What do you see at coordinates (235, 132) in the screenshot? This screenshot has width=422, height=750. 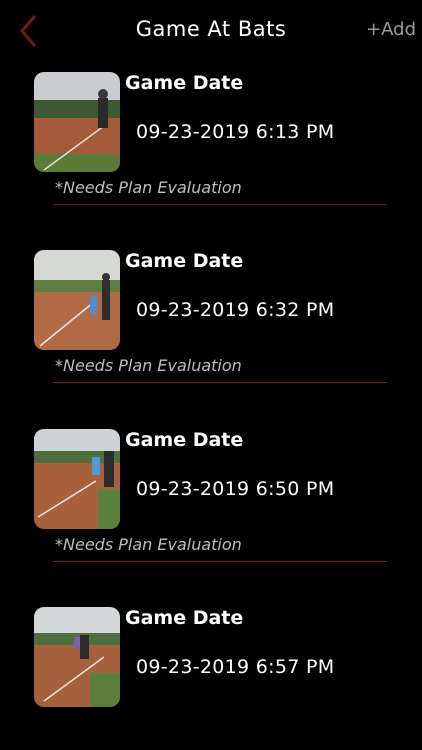 I see `game-datetime: 09-23-2019 6:13 PM` at bounding box center [235, 132].